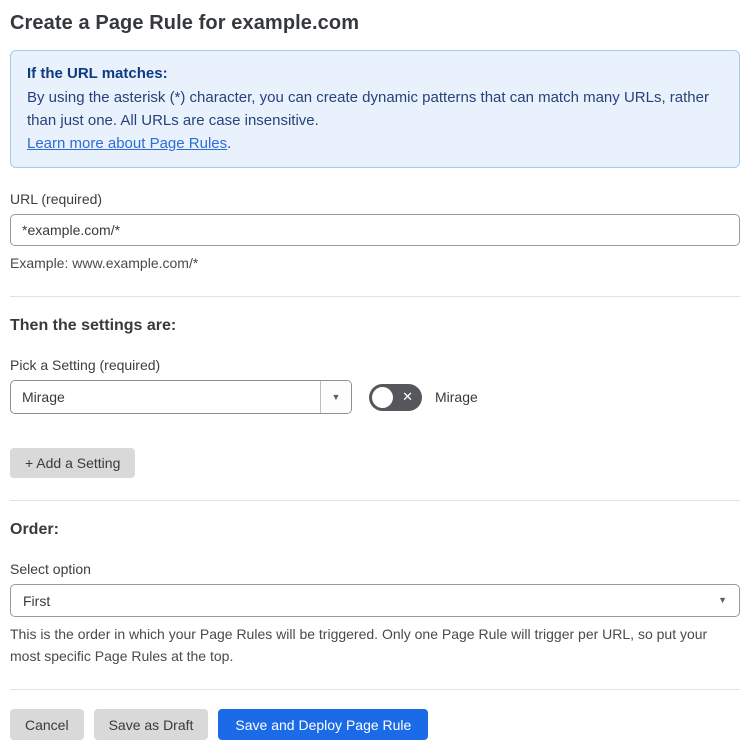  I want to click on url-label: URL (required), so click(56, 199).